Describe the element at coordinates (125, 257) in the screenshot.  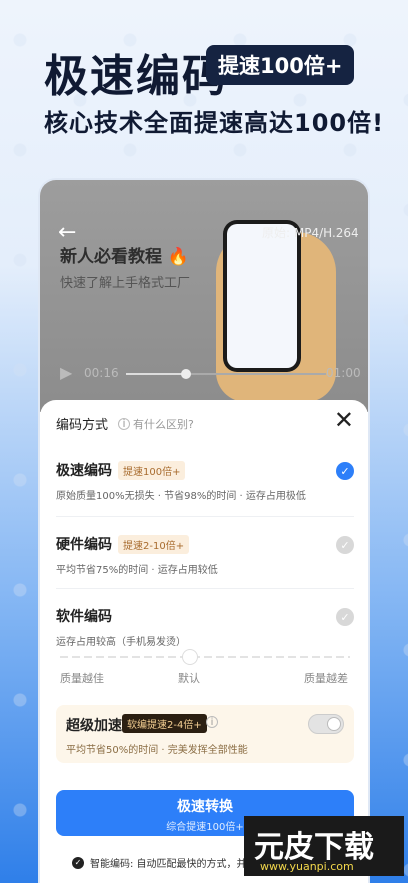
I see `video-title: 新人必看教程 🔥` at that location.